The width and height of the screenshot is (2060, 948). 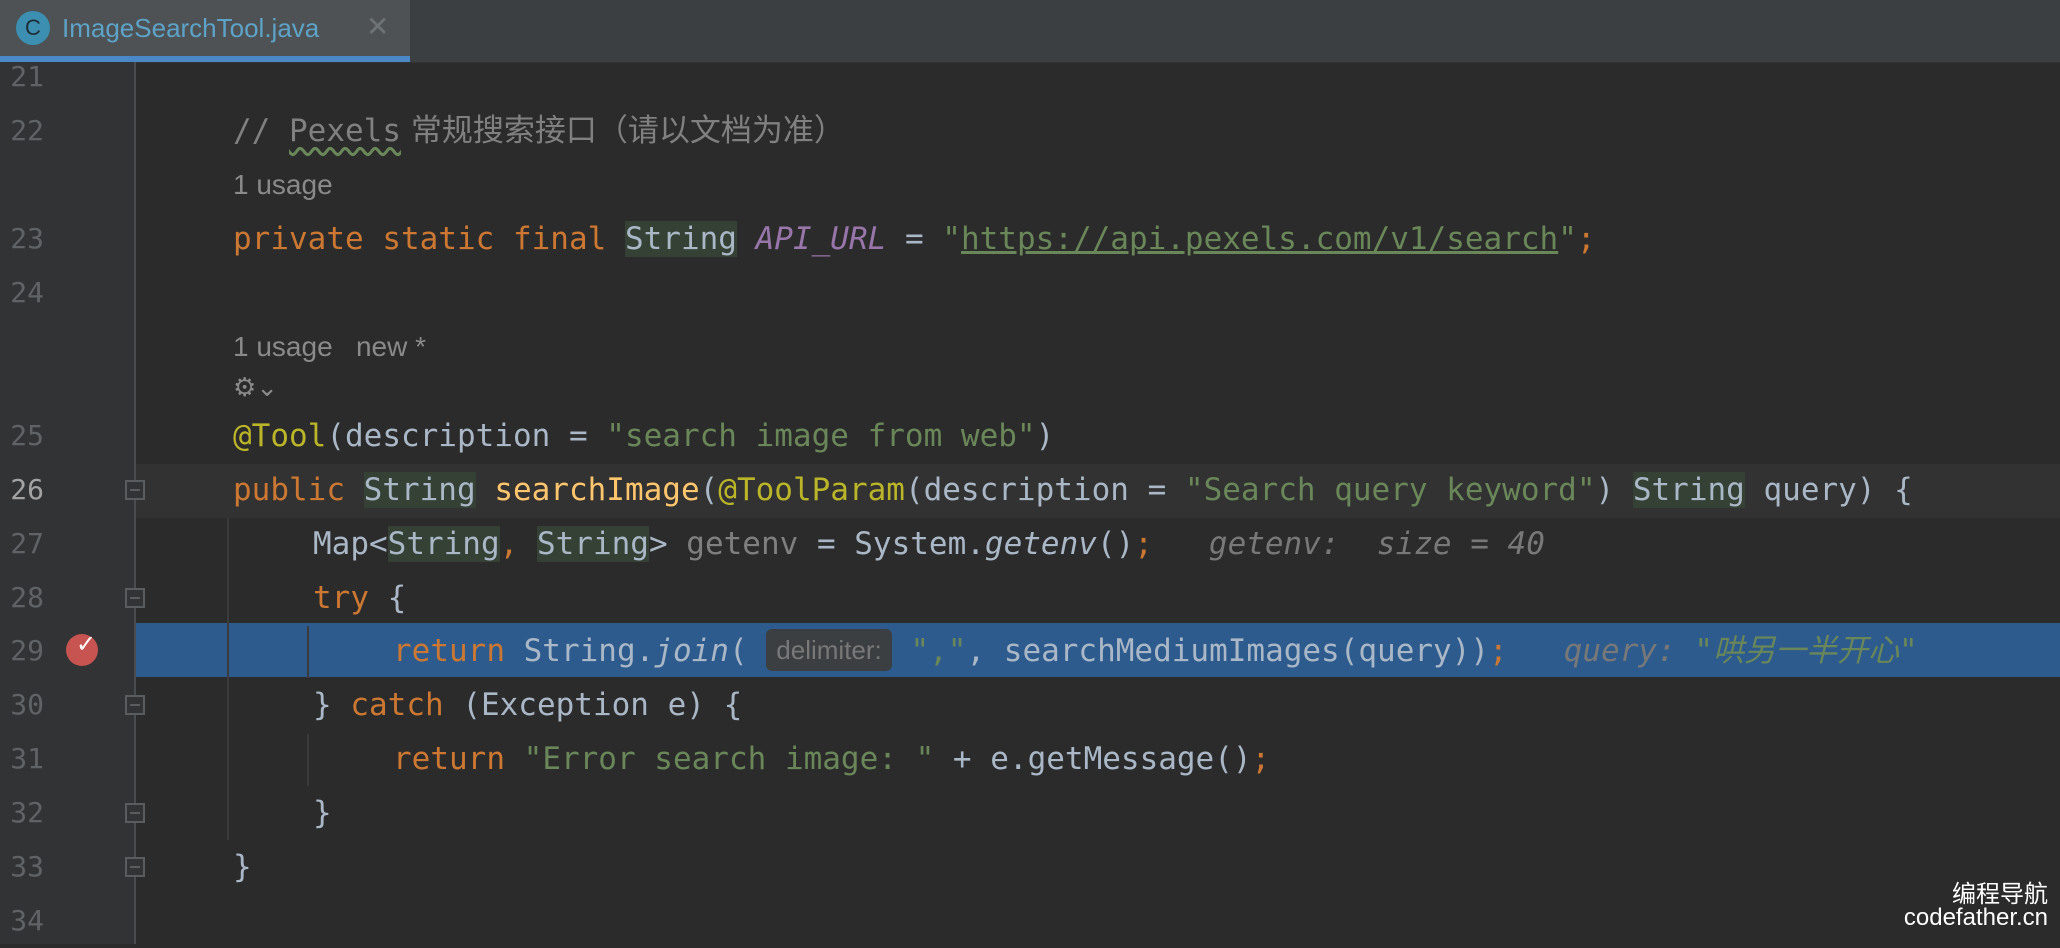 I want to click on line-number: 21, so click(x=27, y=76).